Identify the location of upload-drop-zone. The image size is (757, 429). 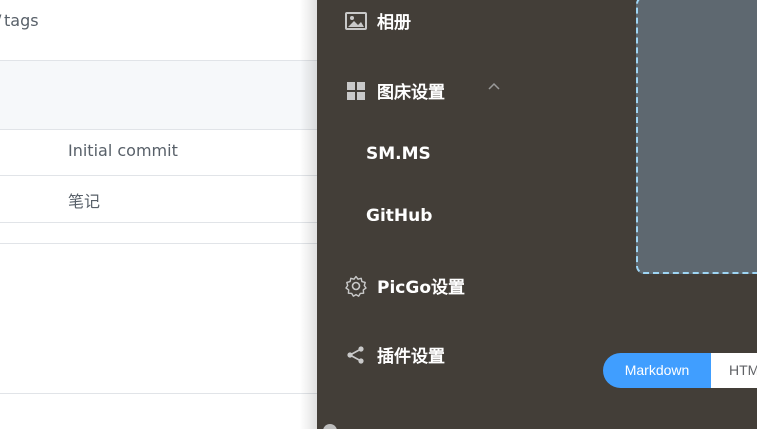
(696, 137).